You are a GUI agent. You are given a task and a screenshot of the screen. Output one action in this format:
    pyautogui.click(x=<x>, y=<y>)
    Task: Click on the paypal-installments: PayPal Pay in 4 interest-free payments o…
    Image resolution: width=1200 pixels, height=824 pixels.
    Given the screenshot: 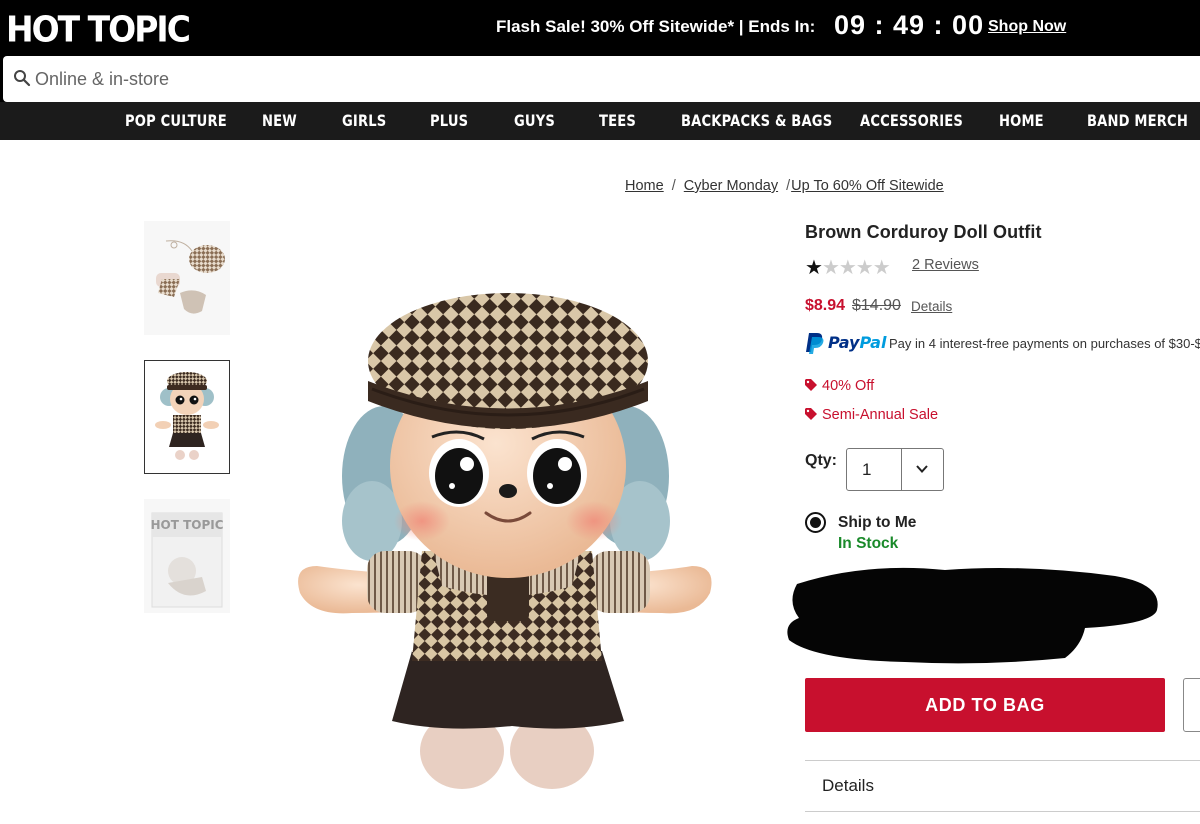 What is the action you would take?
    pyautogui.click(x=1002, y=343)
    